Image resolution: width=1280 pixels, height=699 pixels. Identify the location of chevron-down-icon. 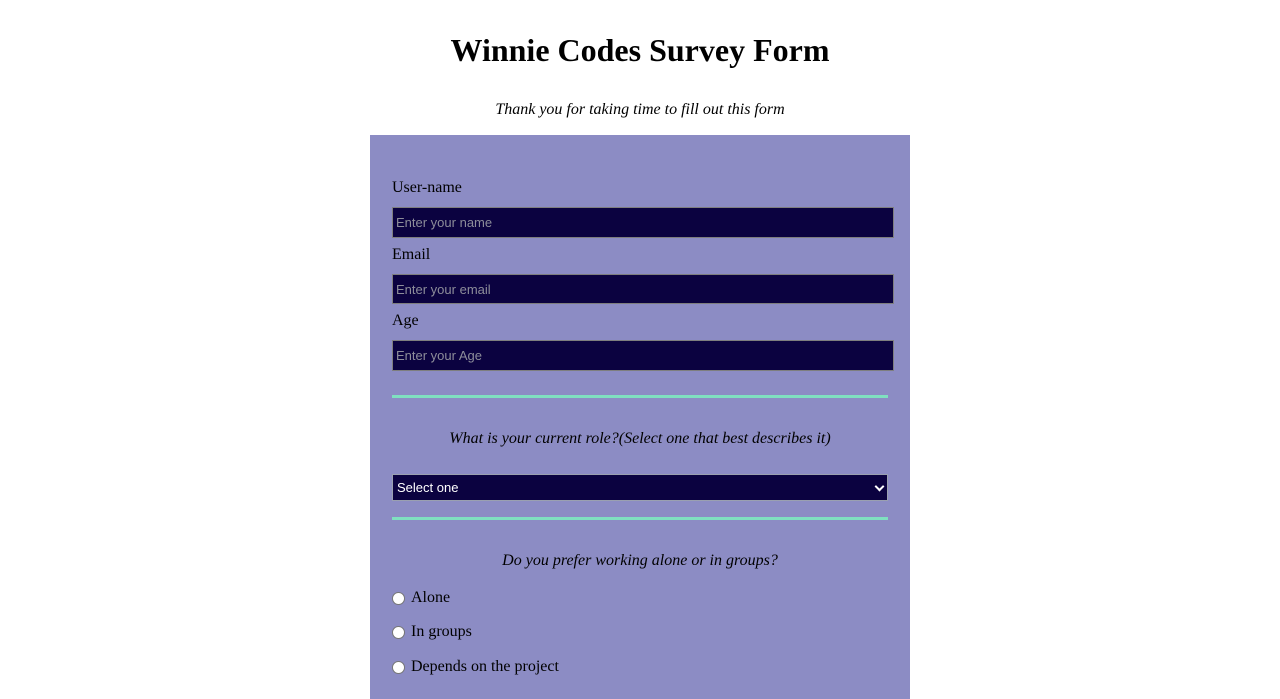
(879, 486).